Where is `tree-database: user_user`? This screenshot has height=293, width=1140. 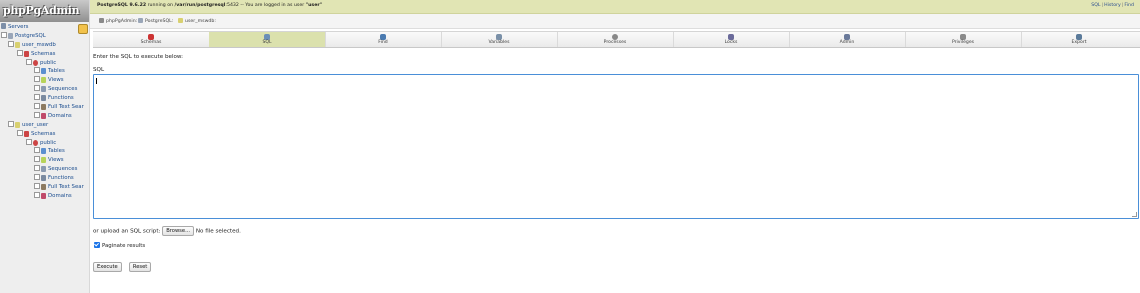 tree-database: user_user is located at coordinates (28, 125).